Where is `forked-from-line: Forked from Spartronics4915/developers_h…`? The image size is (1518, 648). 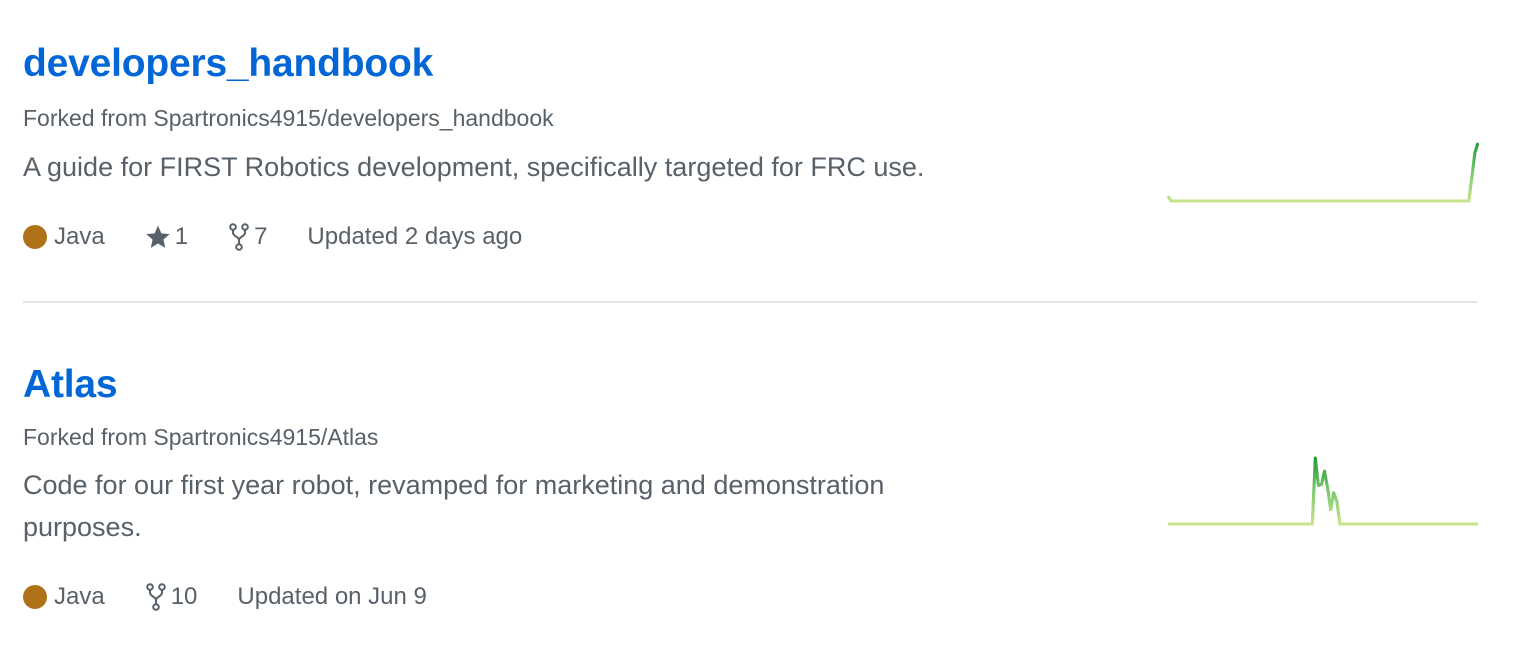 forked-from-line: Forked from Spartronics4915/developers_h… is located at coordinates (288, 118).